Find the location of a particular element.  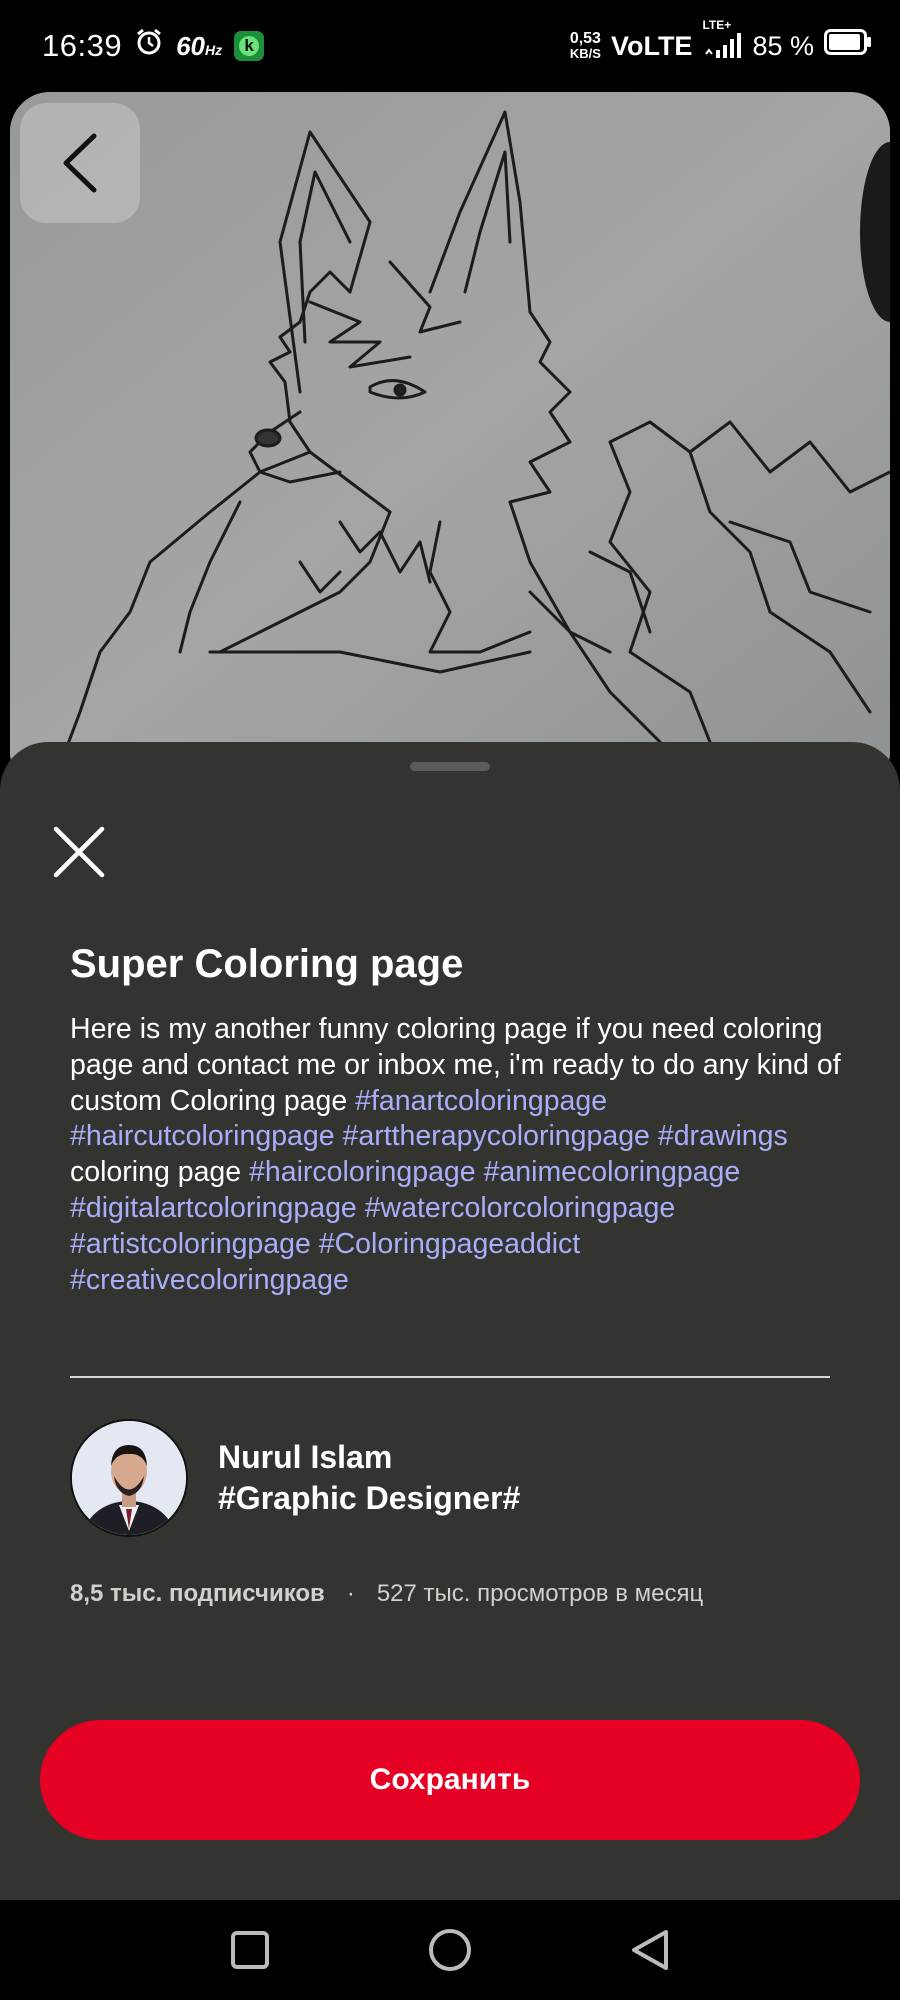

battery-icon is located at coordinates (848, 46).